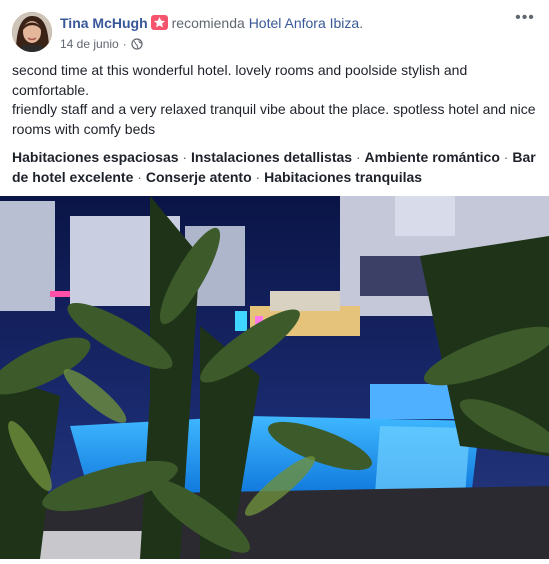 The height and width of the screenshot is (564, 549). What do you see at coordinates (159, 22) in the screenshot?
I see `star-badge-icon` at bounding box center [159, 22].